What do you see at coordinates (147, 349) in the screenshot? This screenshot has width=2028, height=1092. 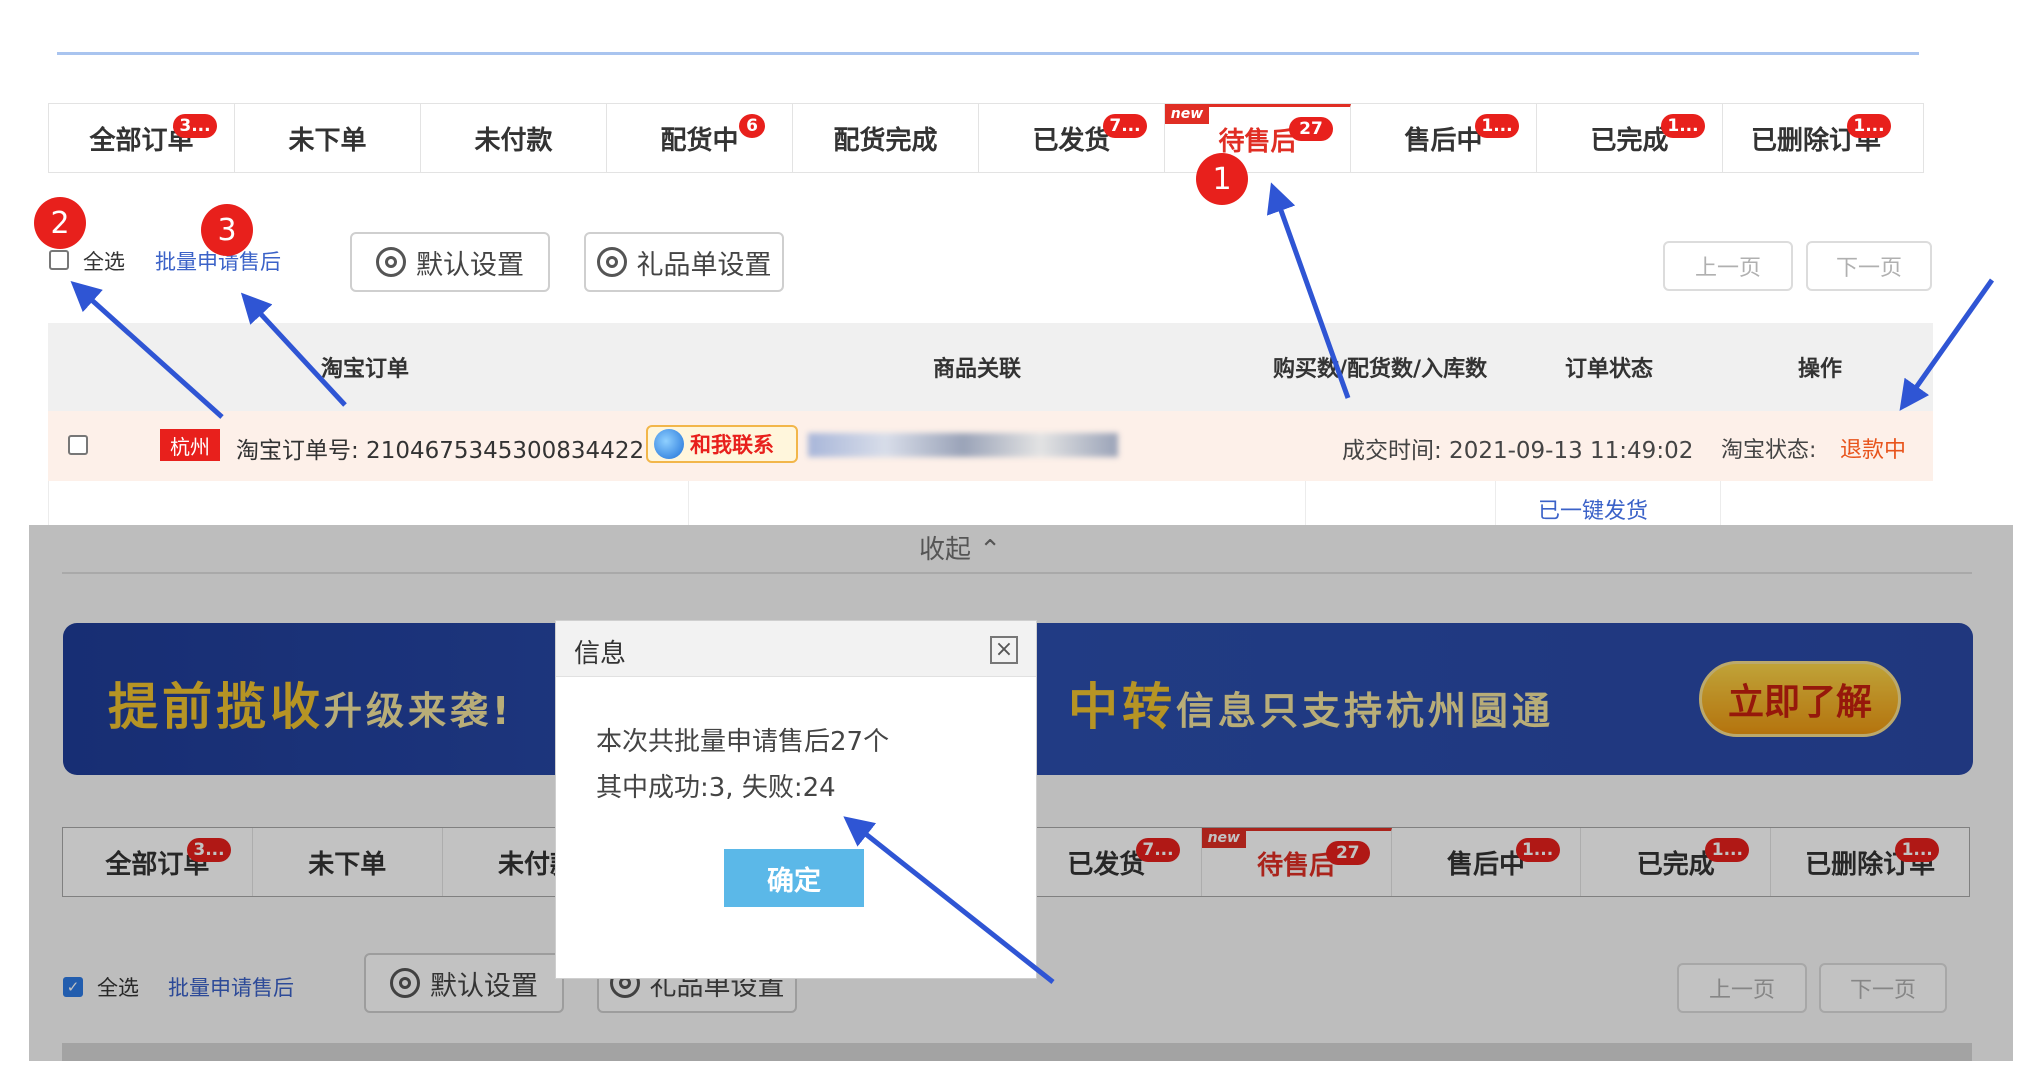 I see `arrow-to-checkbox` at bounding box center [147, 349].